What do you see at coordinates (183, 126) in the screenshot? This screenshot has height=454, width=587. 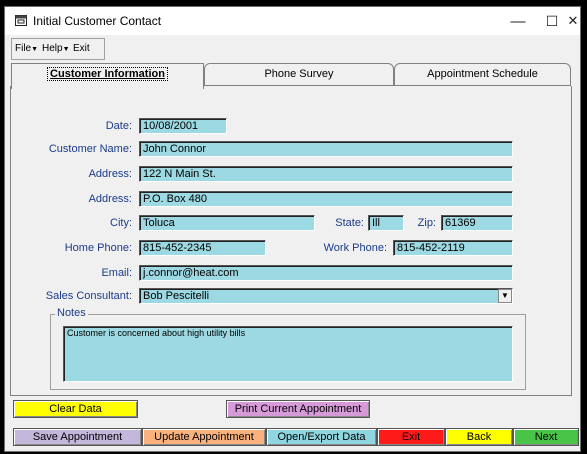 I see `date-field: 10/08/2001` at bounding box center [183, 126].